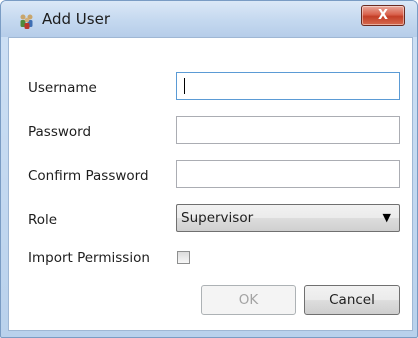  What do you see at coordinates (386, 217) in the screenshot?
I see `dropdown-arrow-icon: ▼` at bounding box center [386, 217].